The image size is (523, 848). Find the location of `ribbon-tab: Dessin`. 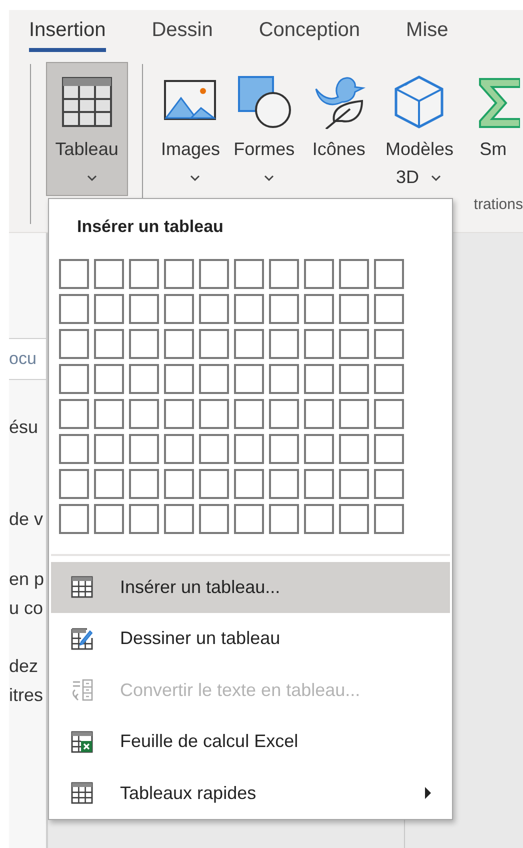

ribbon-tab: Dessin is located at coordinates (182, 35).